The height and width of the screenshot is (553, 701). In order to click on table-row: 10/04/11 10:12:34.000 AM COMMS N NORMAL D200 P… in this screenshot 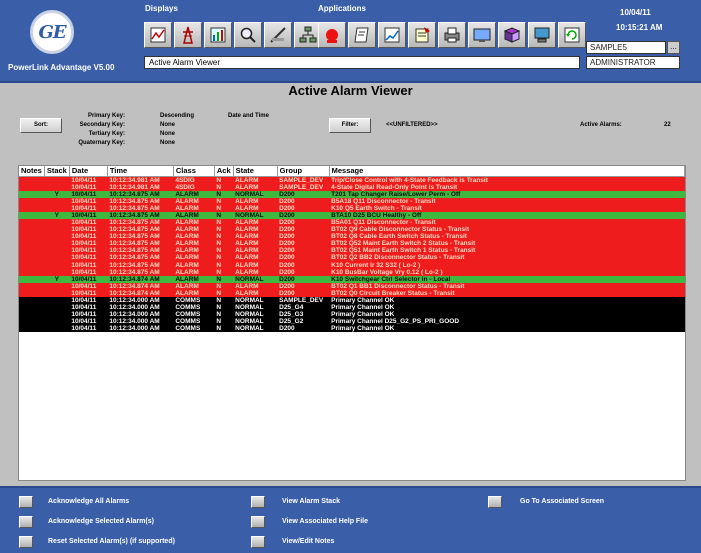, I will do `click(352, 329)`.